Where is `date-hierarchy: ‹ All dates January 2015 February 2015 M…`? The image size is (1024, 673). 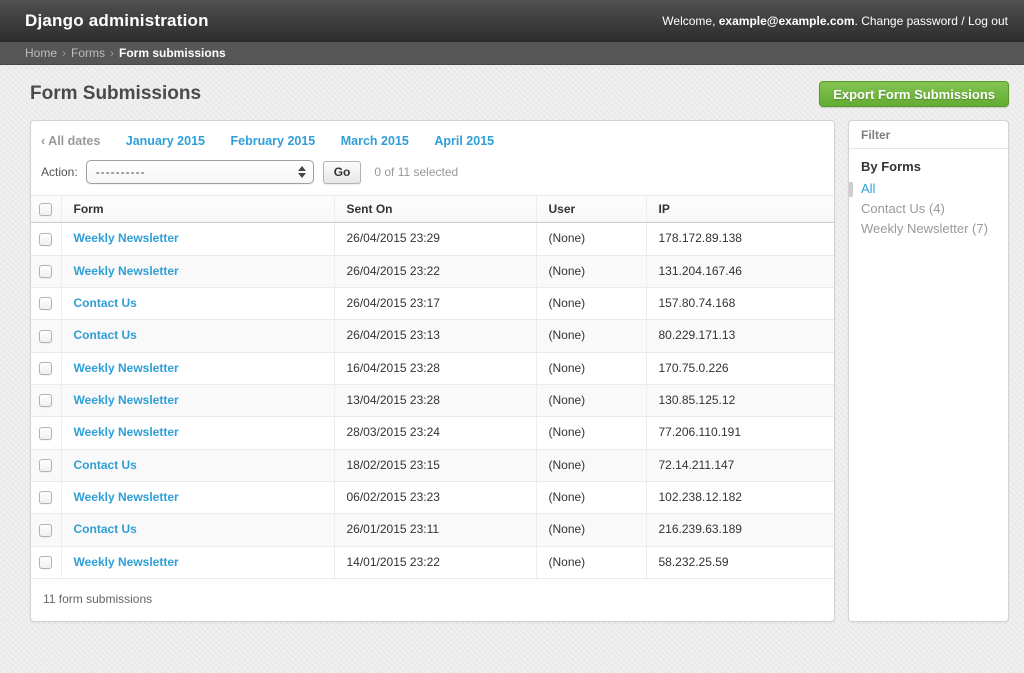
date-hierarchy: ‹ All dates January 2015 February 2015 M… is located at coordinates (432, 137).